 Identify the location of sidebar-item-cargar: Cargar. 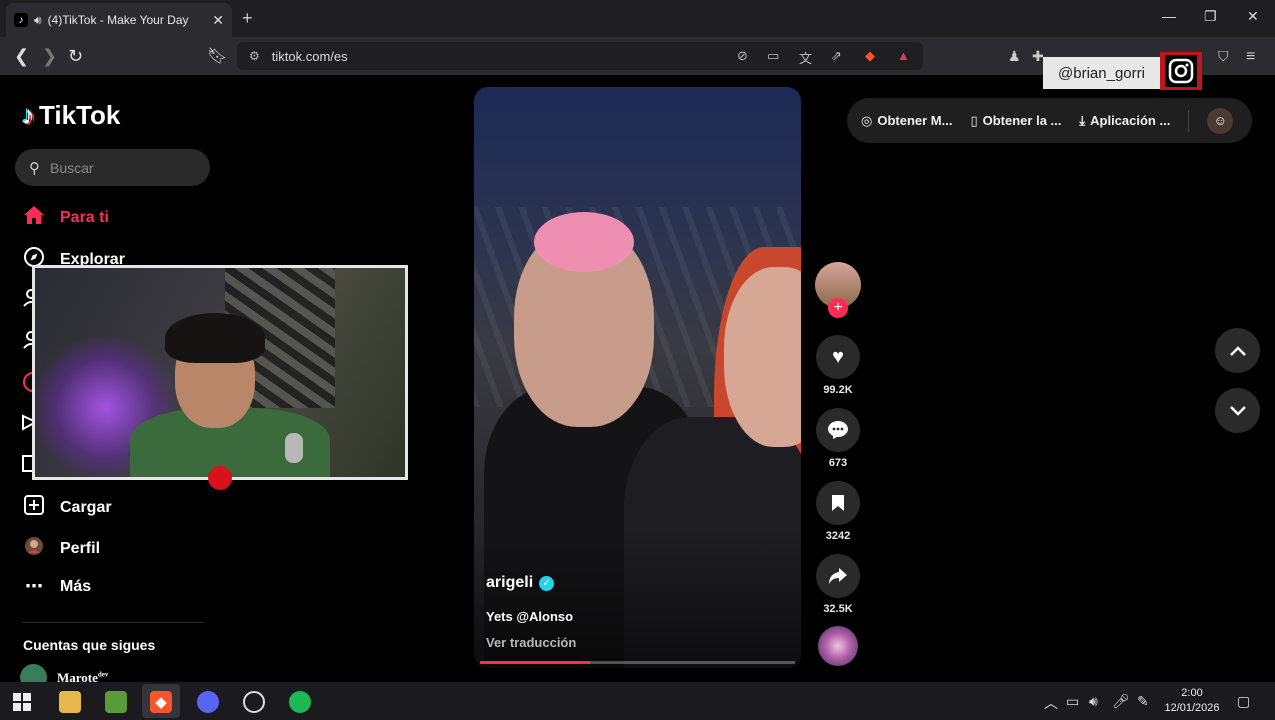
(67, 507).